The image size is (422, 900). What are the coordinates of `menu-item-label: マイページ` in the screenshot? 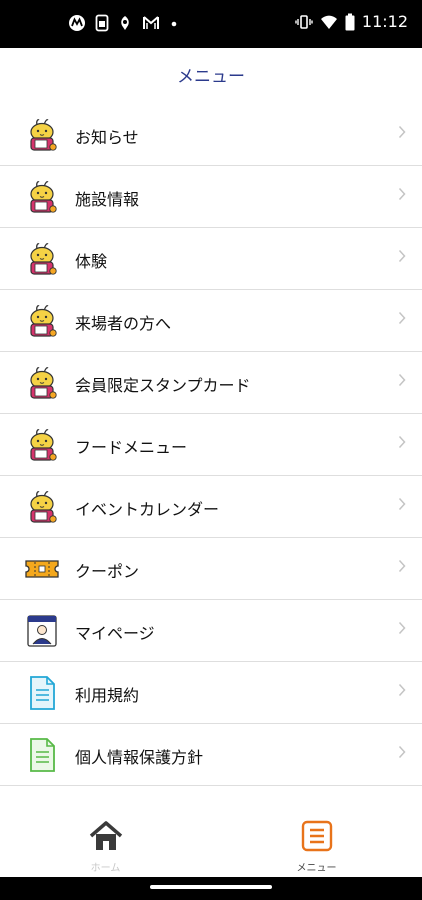 It's located at (115, 633).